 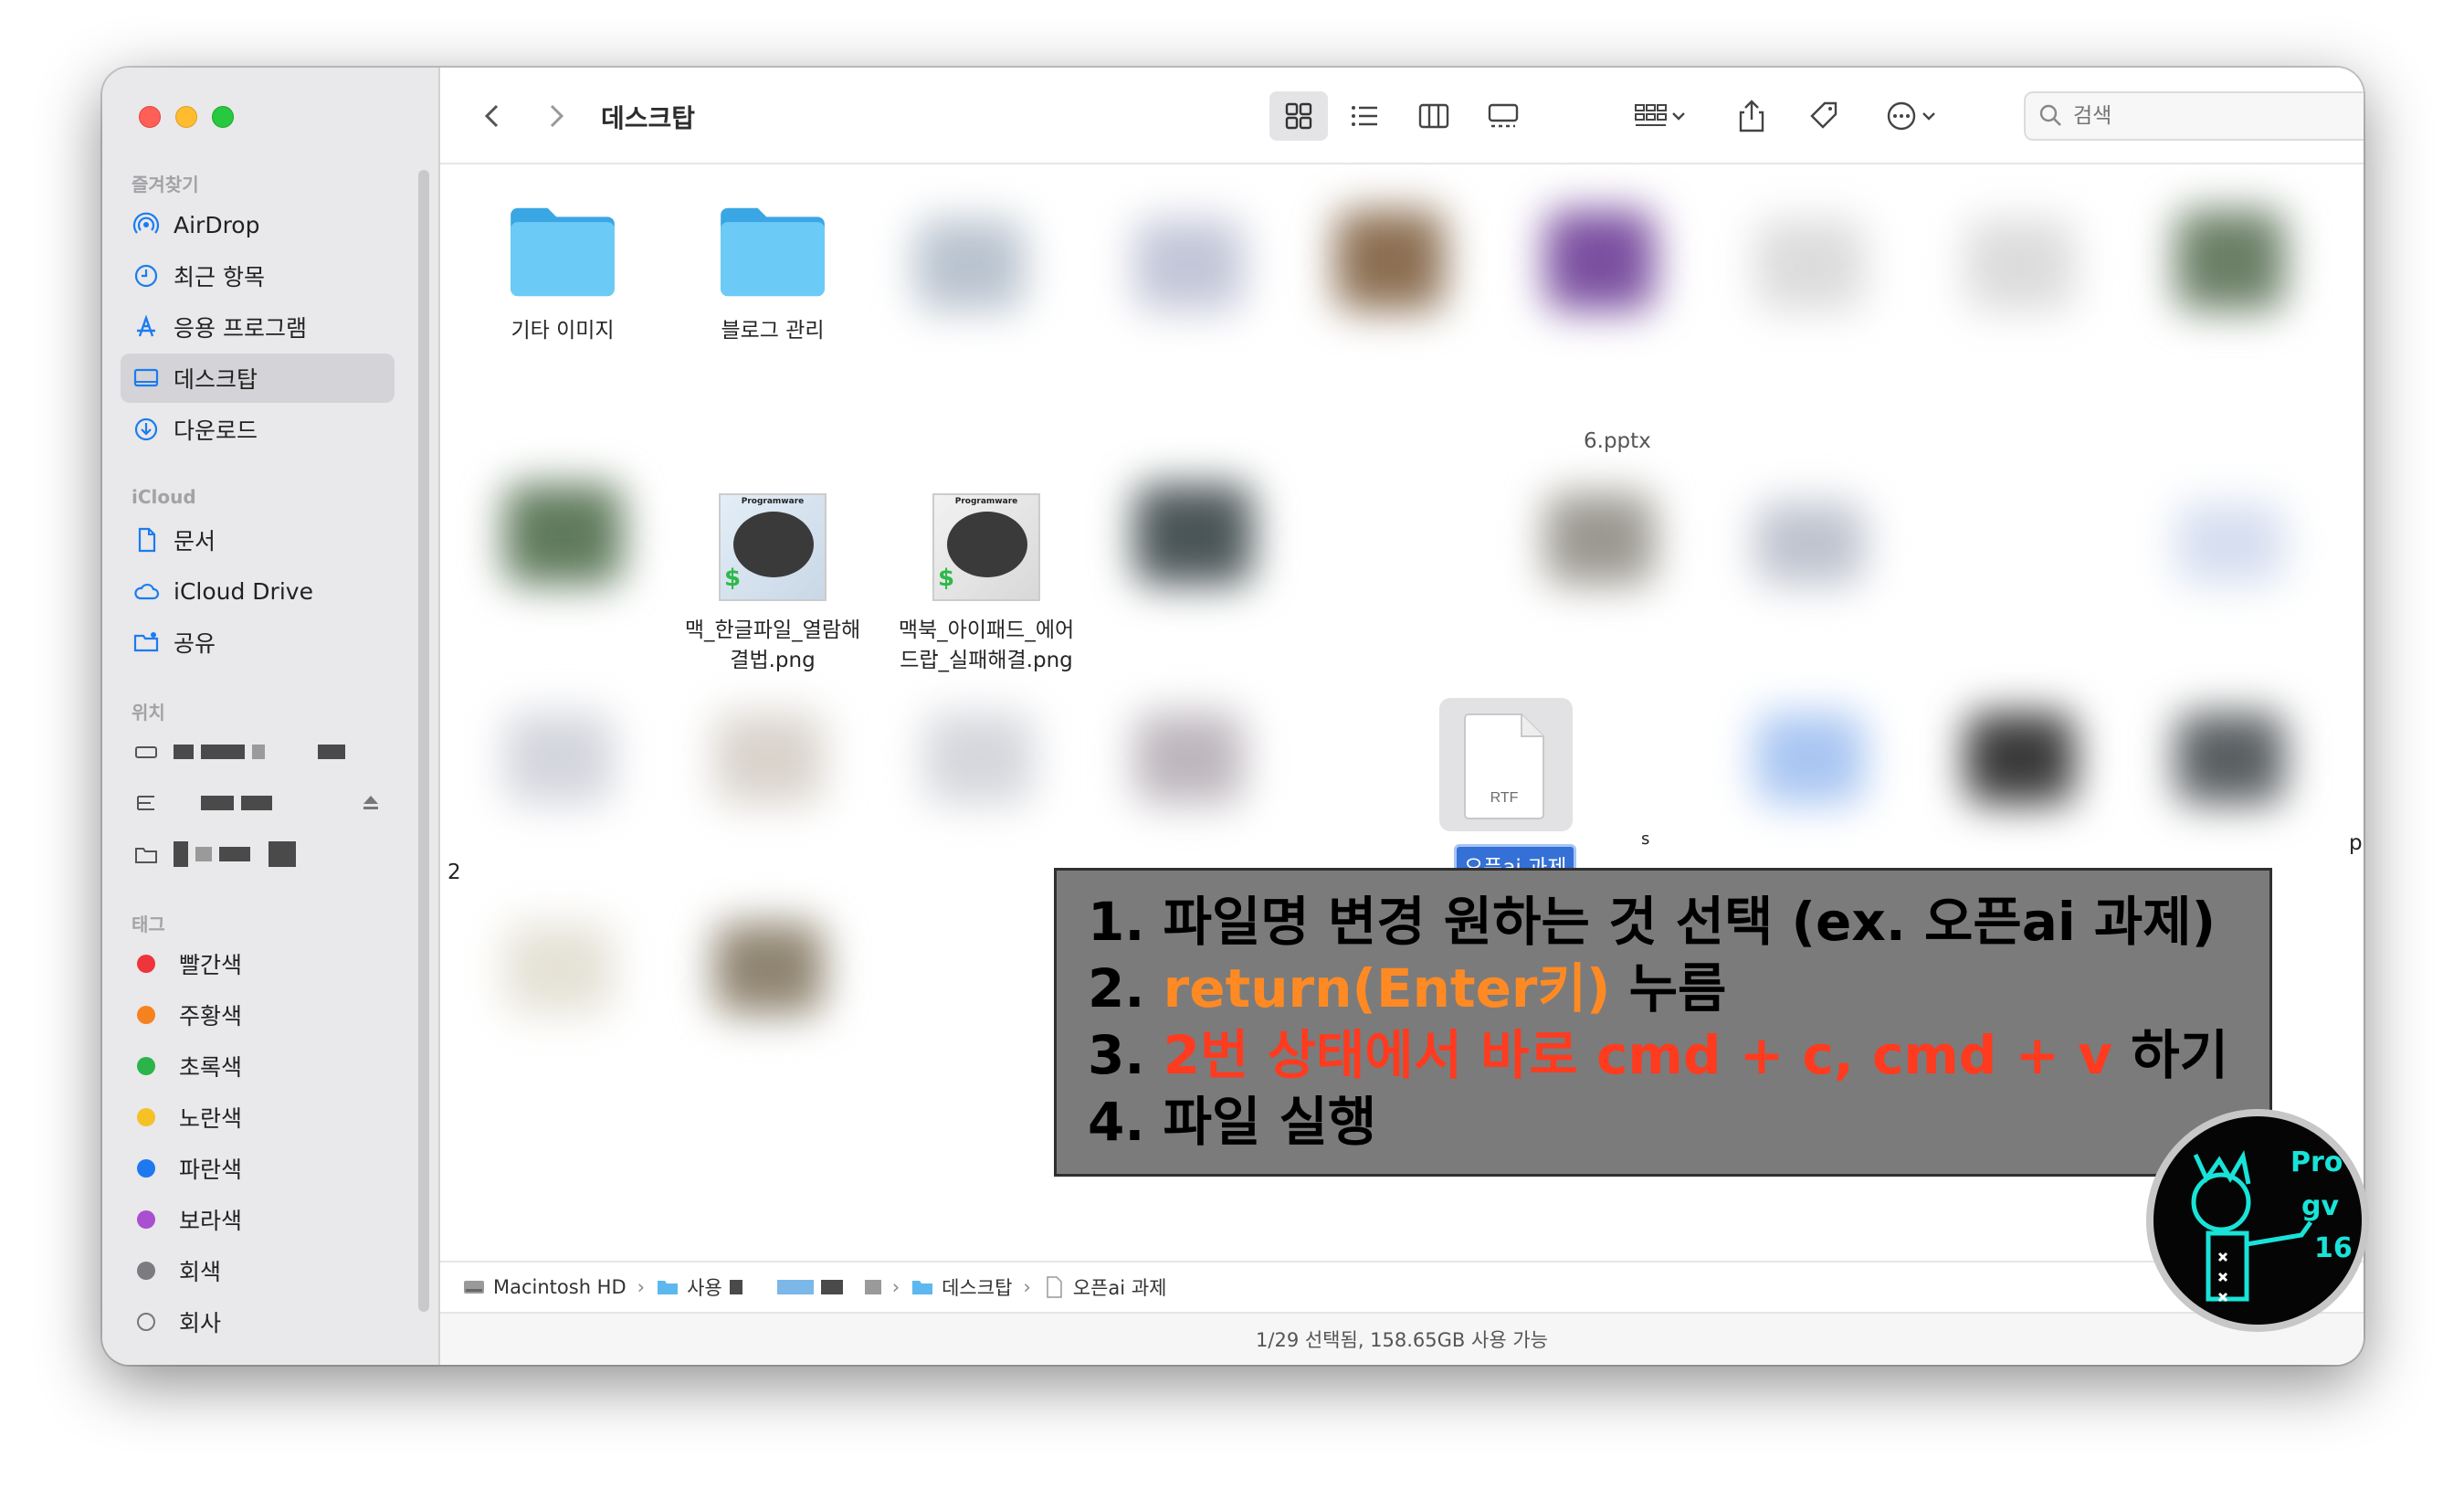 I want to click on external-disk-icon, so click(x=146, y=803).